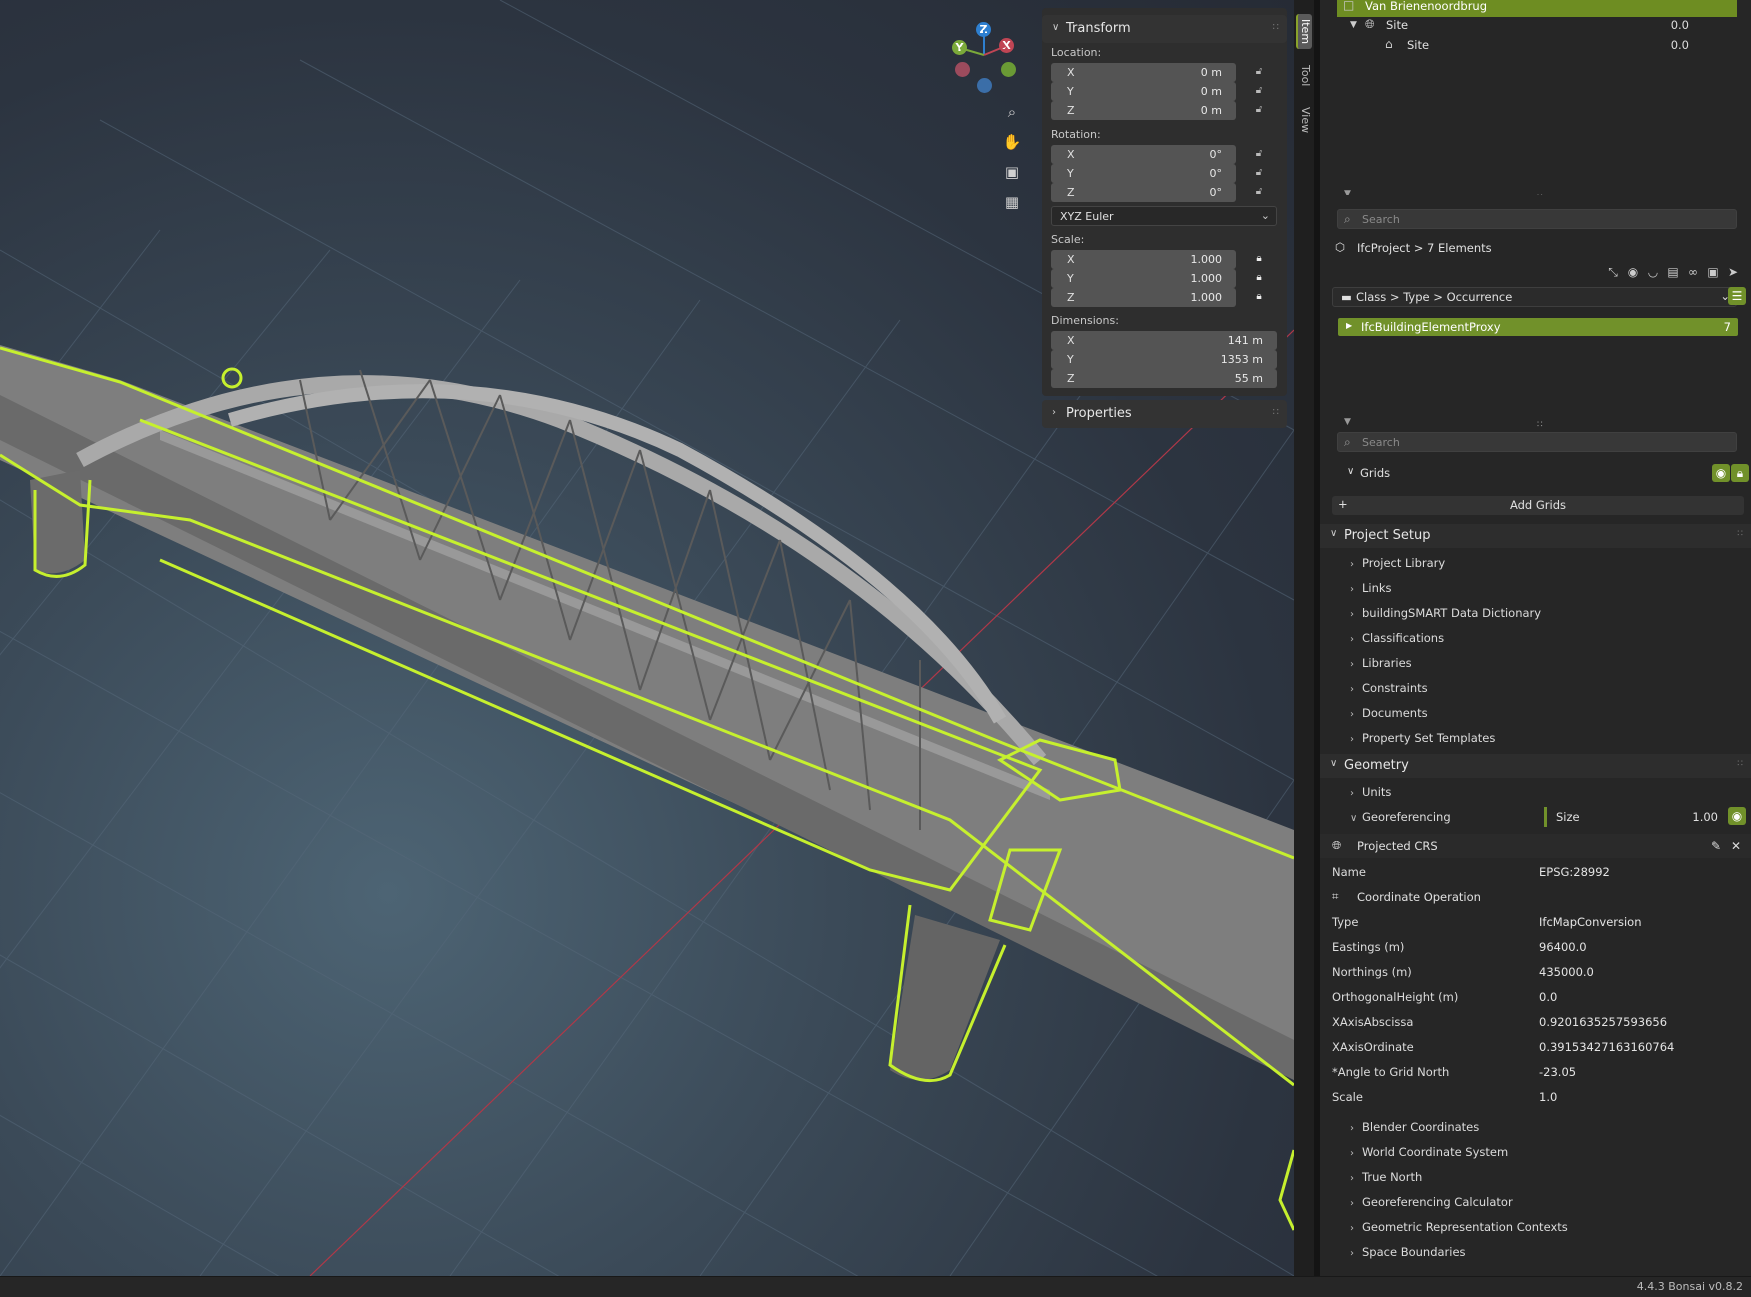  Describe the element at coordinates (1143, 297) in the screenshot. I see `scale-z-field: Z 1.000` at that location.